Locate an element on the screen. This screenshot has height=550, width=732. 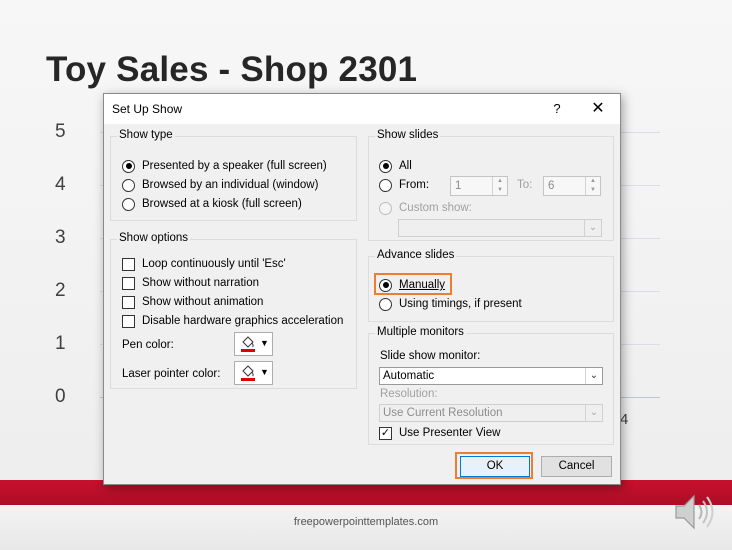
radio-custom-show: Custom show: is located at coordinates (425, 208).